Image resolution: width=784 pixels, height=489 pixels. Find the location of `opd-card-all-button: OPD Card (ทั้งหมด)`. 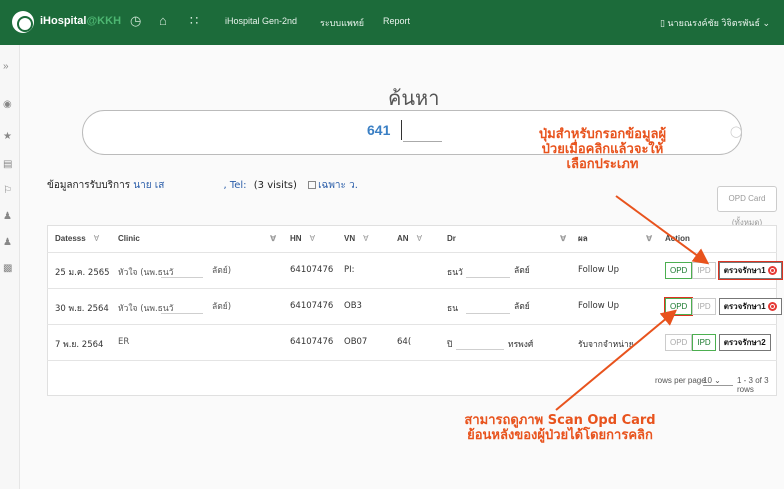

opd-card-all-button: OPD Card (ทั้งหมด) is located at coordinates (747, 206).